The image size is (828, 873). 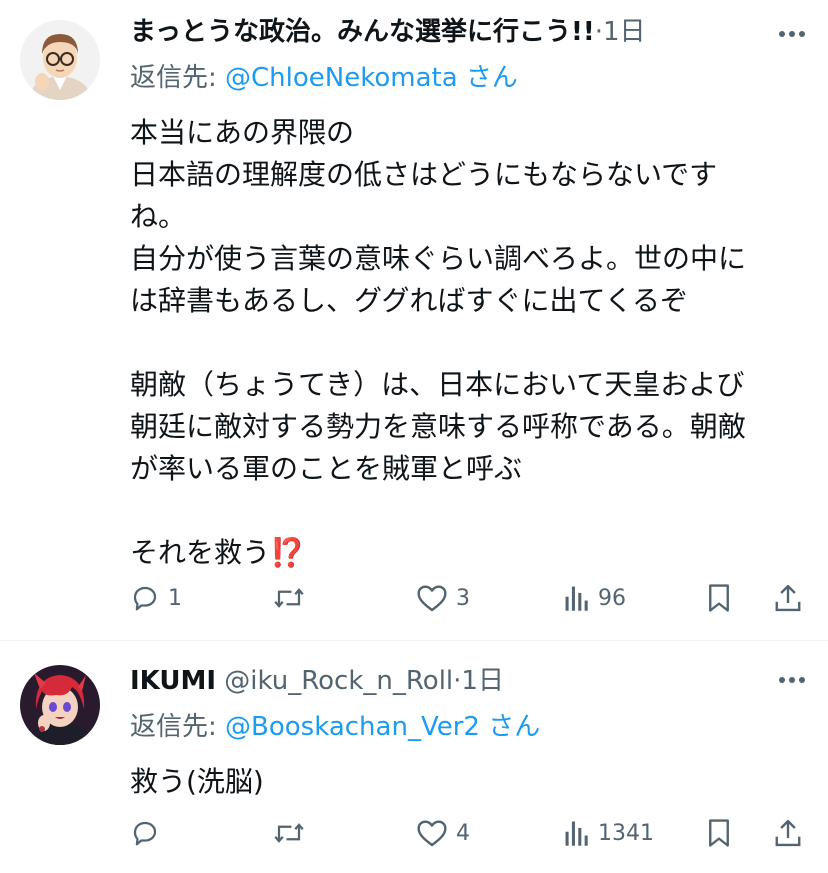 I want to click on text-line: 本当にあの界隈の, so click(x=242, y=132).